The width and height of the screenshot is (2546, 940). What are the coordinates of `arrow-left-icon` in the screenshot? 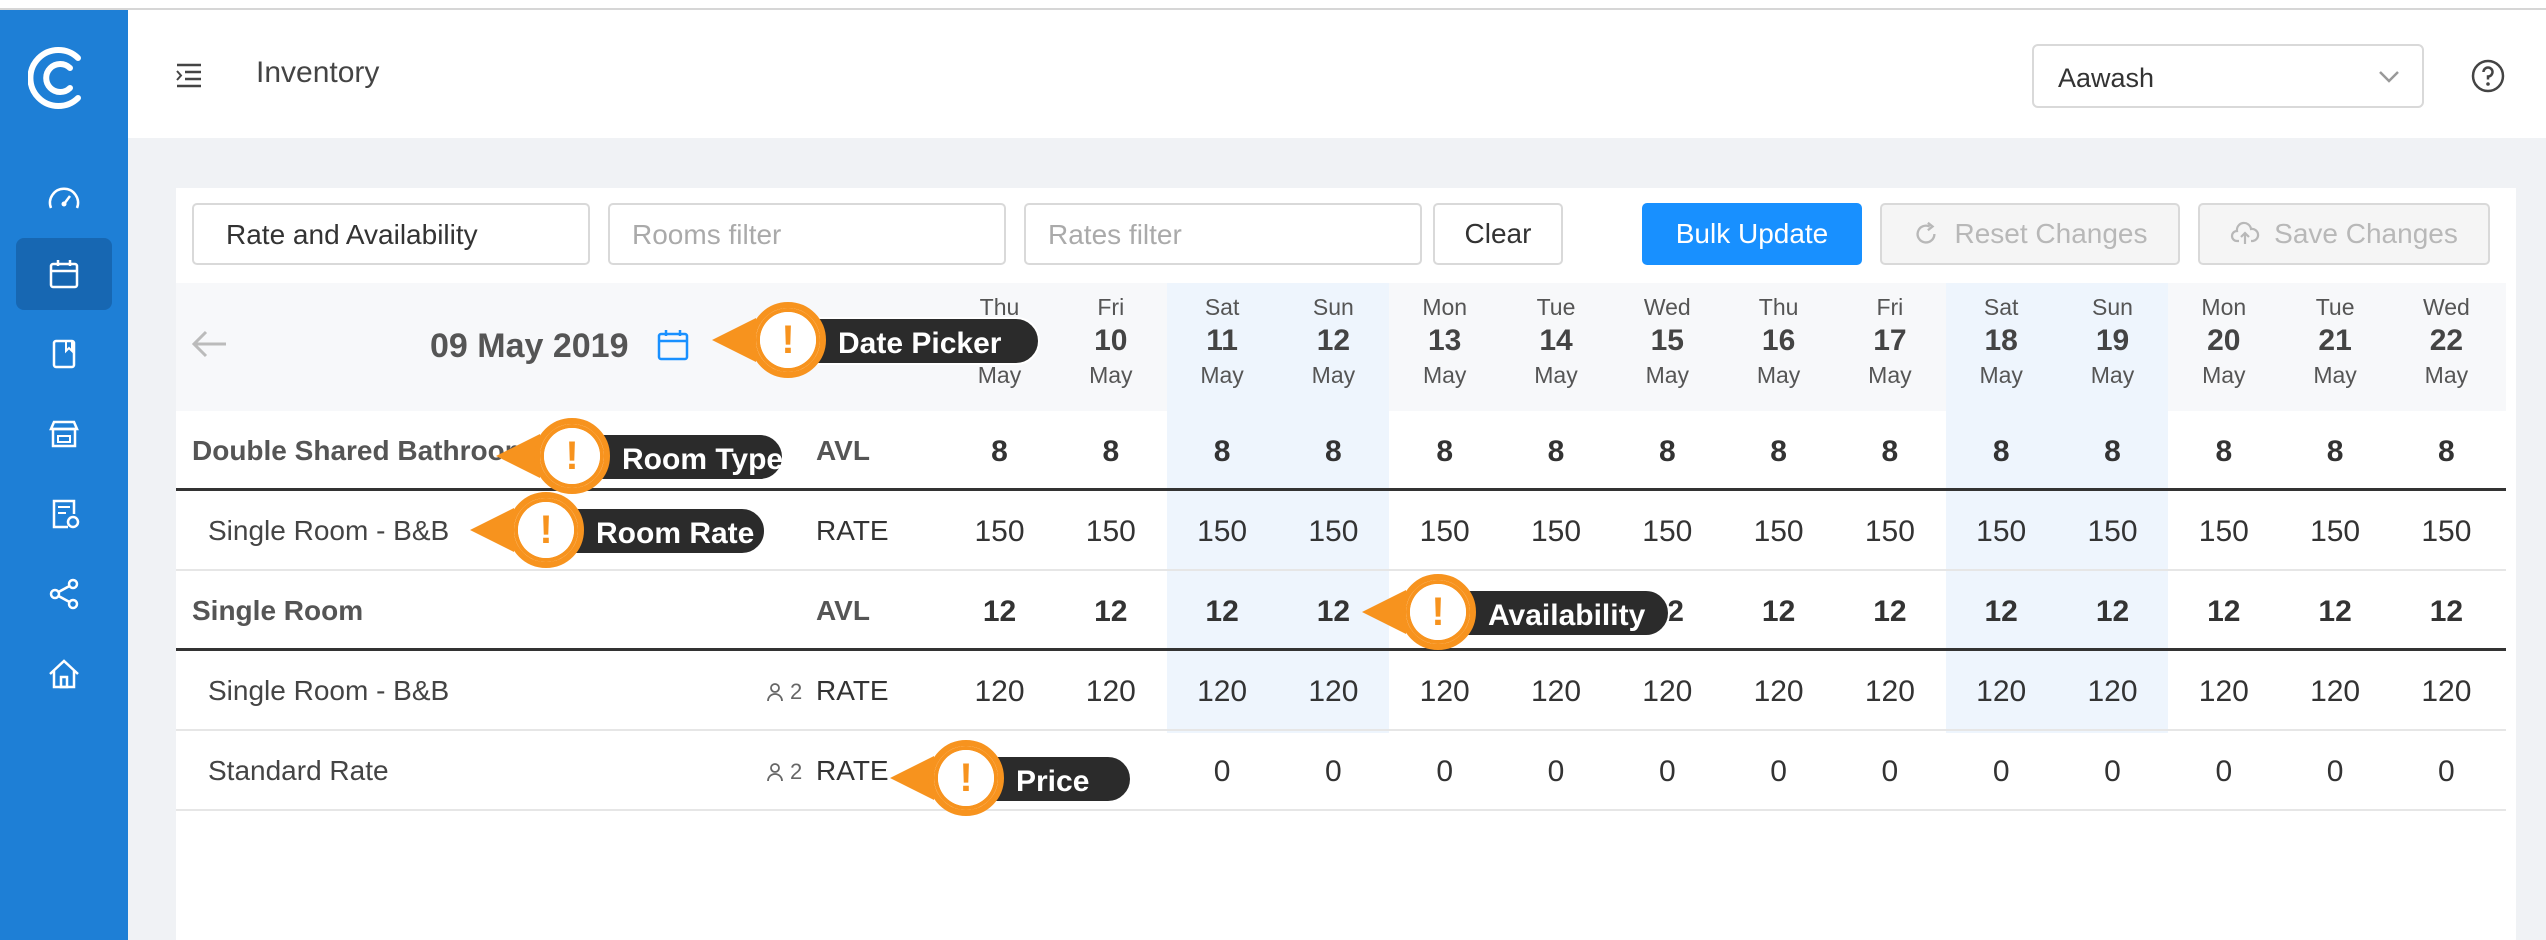 It's located at (210, 344).